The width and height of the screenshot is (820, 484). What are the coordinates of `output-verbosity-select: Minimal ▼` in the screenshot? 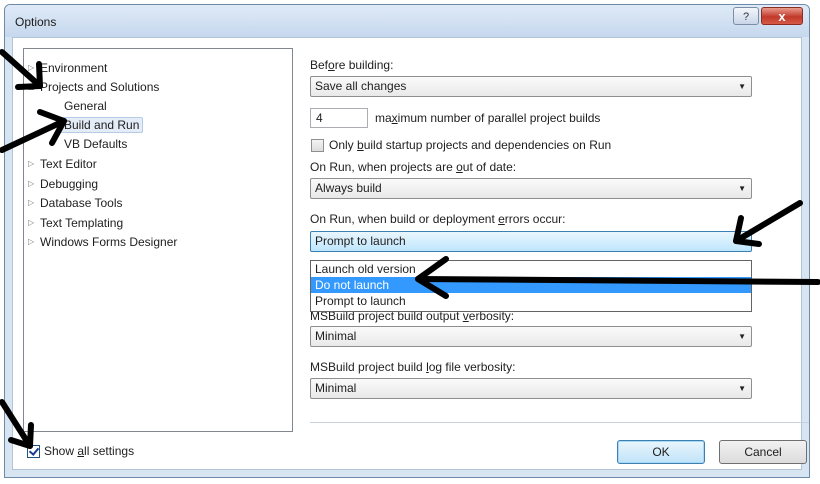 It's located at (531, 336).